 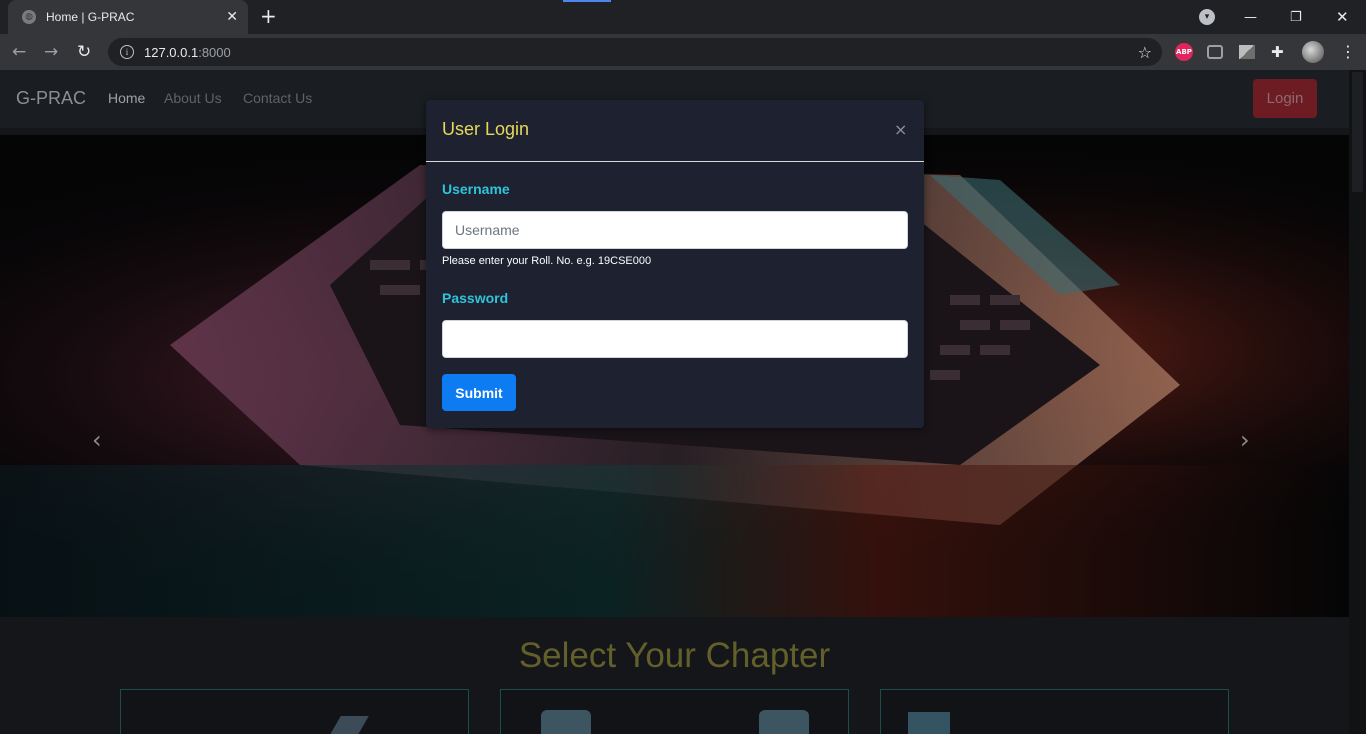 I want to click on globe-icon: ◍, so click(x=29, y=17).